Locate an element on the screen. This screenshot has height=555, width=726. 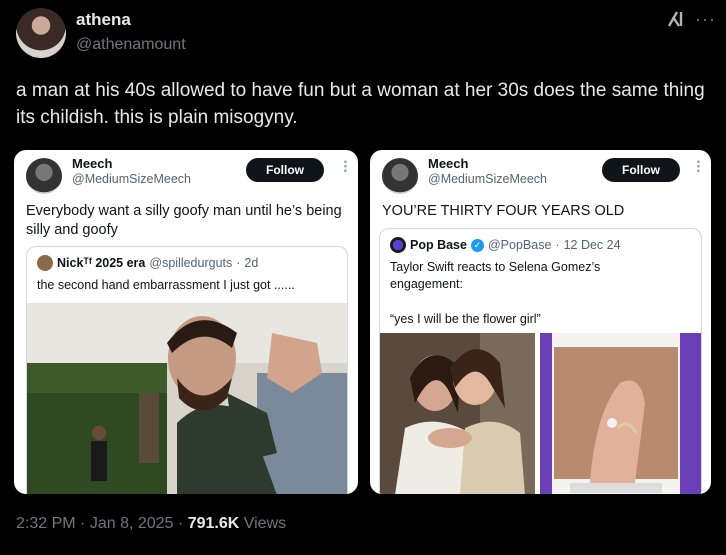
views-label: Views is located at coordinates (265, 523).